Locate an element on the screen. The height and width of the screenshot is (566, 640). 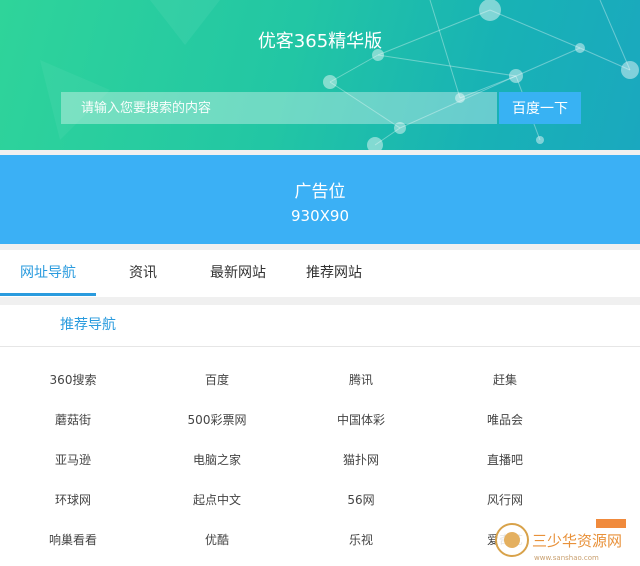
nav-link: 赶集 is located at coordinates (505, 379).